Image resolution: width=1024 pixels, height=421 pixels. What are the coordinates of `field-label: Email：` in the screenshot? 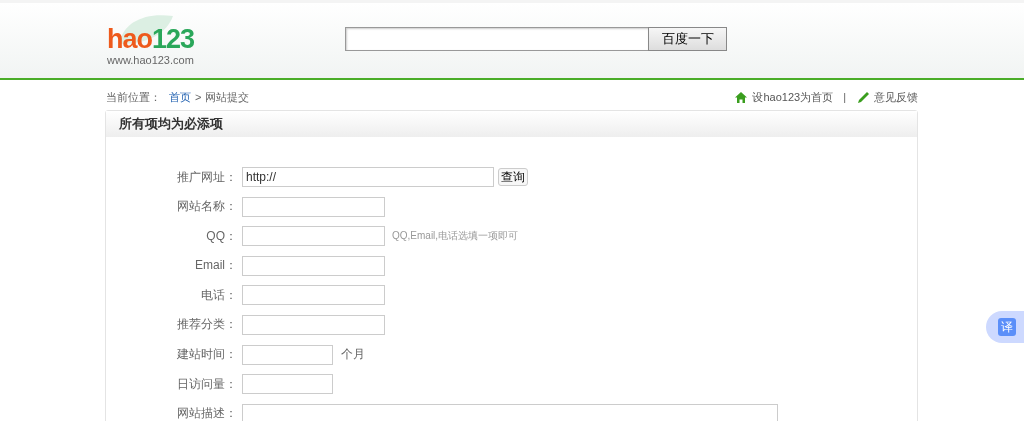 It's located at (216, 266).